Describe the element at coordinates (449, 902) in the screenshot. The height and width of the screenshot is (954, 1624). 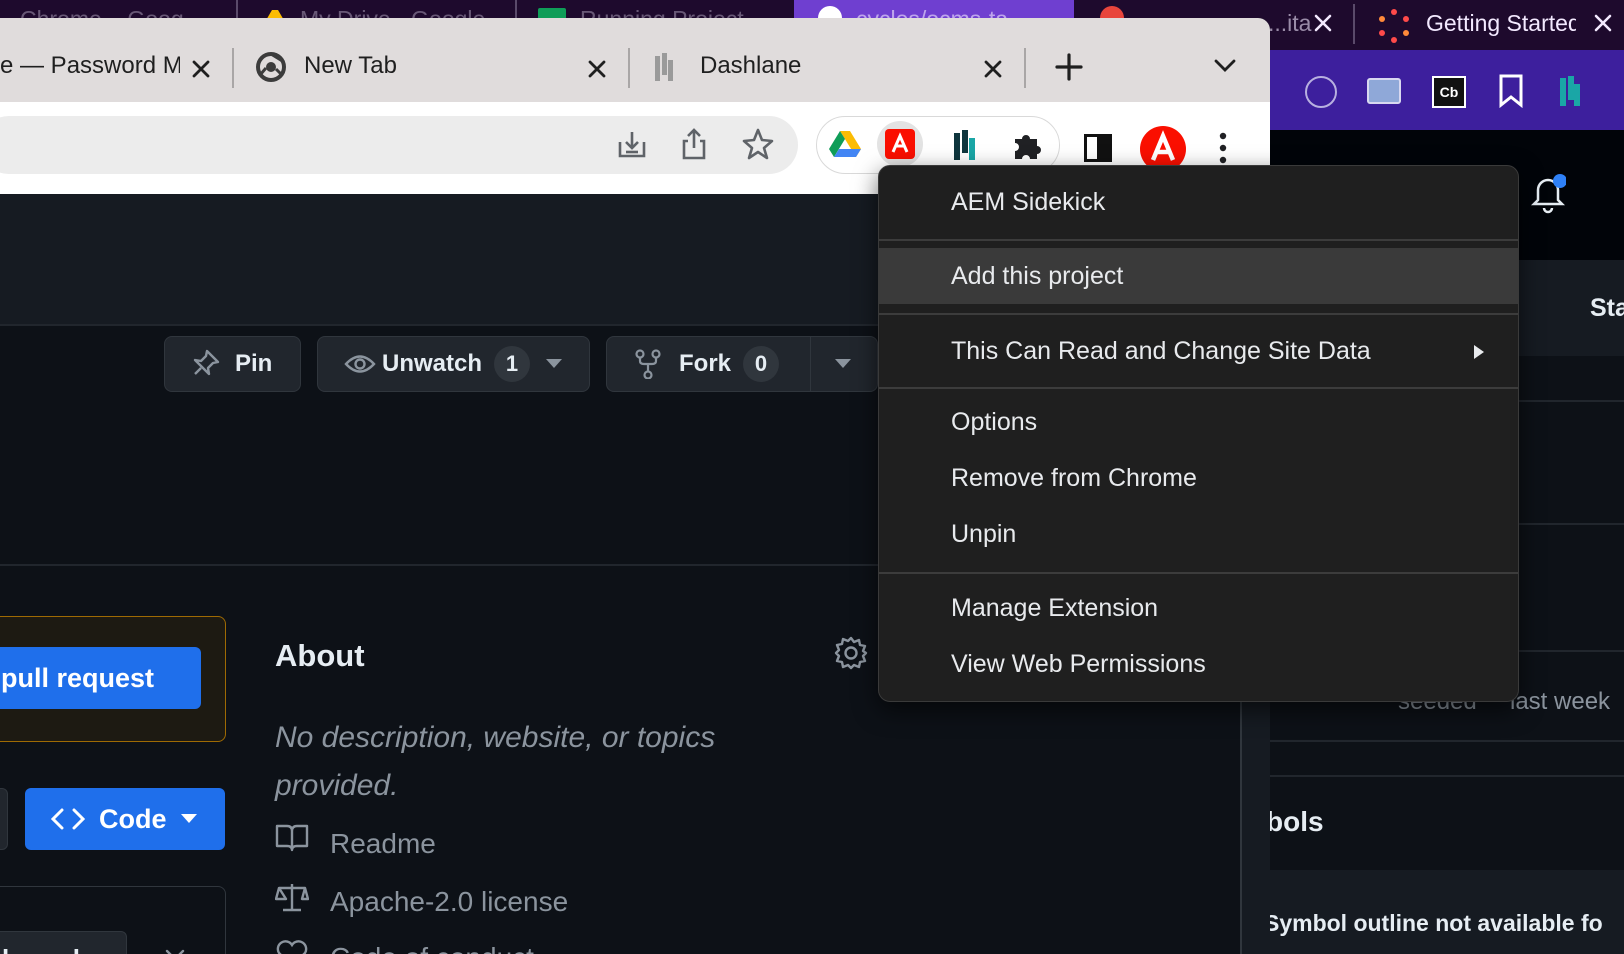
I see `license-link: Apache-2.0 license` at that location.